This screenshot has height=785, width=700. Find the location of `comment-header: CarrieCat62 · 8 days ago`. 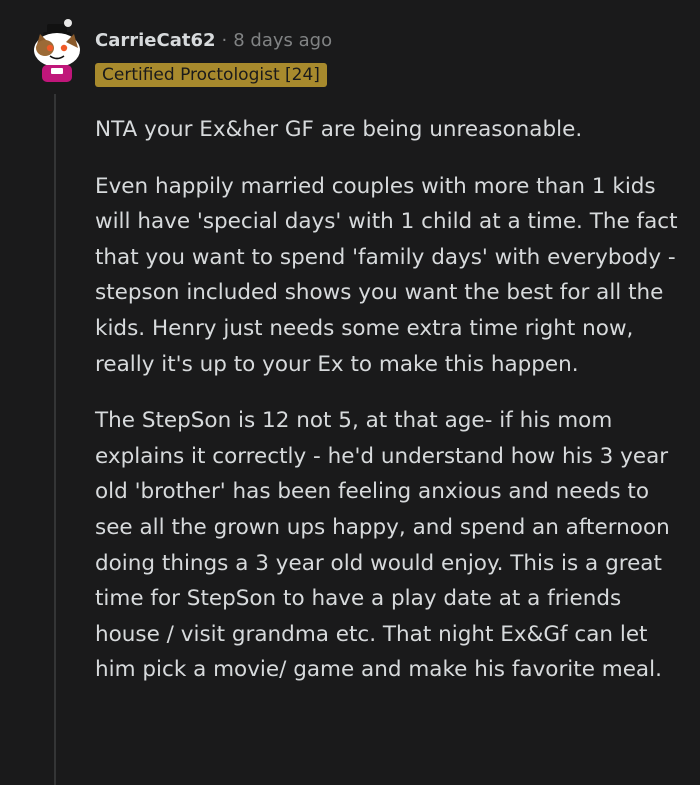

comment-header: CarrieCat62 · 8 days ago is located at coordinates (213, 40).